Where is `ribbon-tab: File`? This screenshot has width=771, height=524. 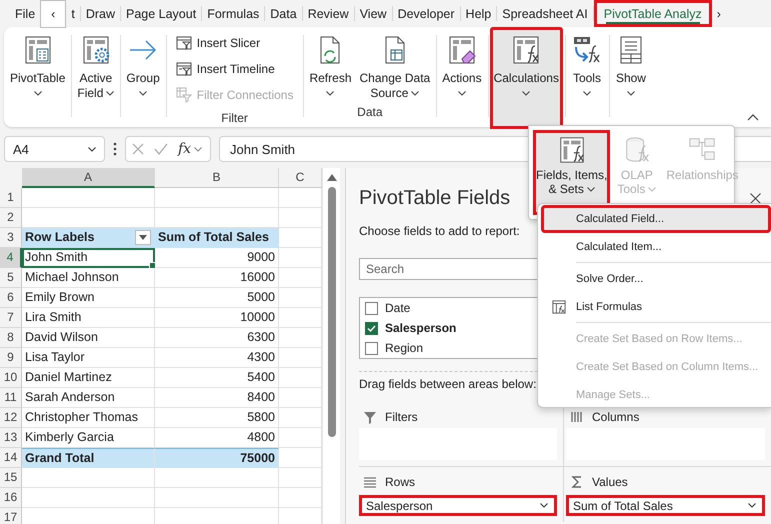 ribbon-tab: File is located at coordinates (25, 13).